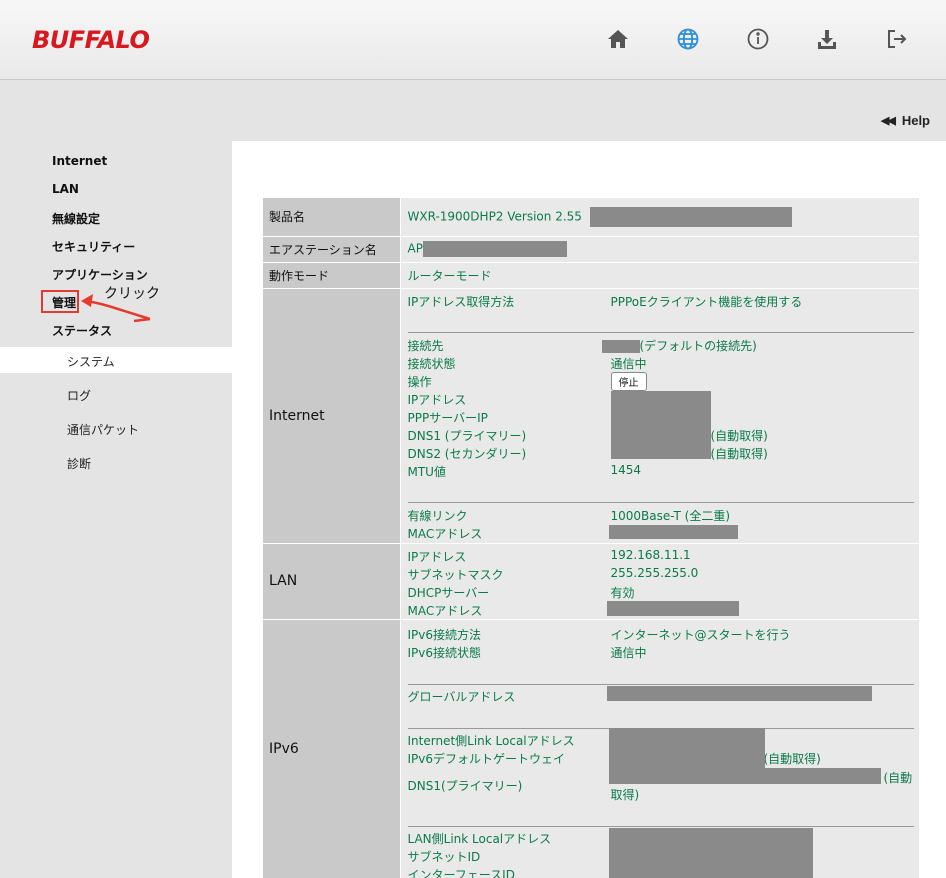 This screenshot has height=878, width=946. I want to click on stop-button: 停止, so click(628, 381).